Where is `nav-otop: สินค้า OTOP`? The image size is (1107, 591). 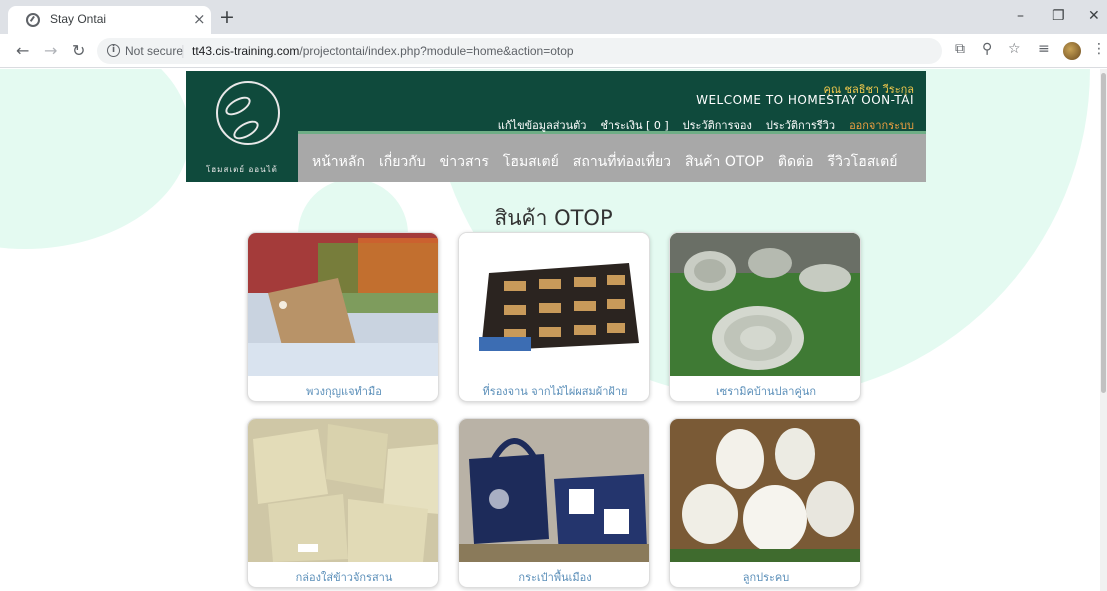 nav-otop: สินค้า OTOP is located at coordinates (724, 162).